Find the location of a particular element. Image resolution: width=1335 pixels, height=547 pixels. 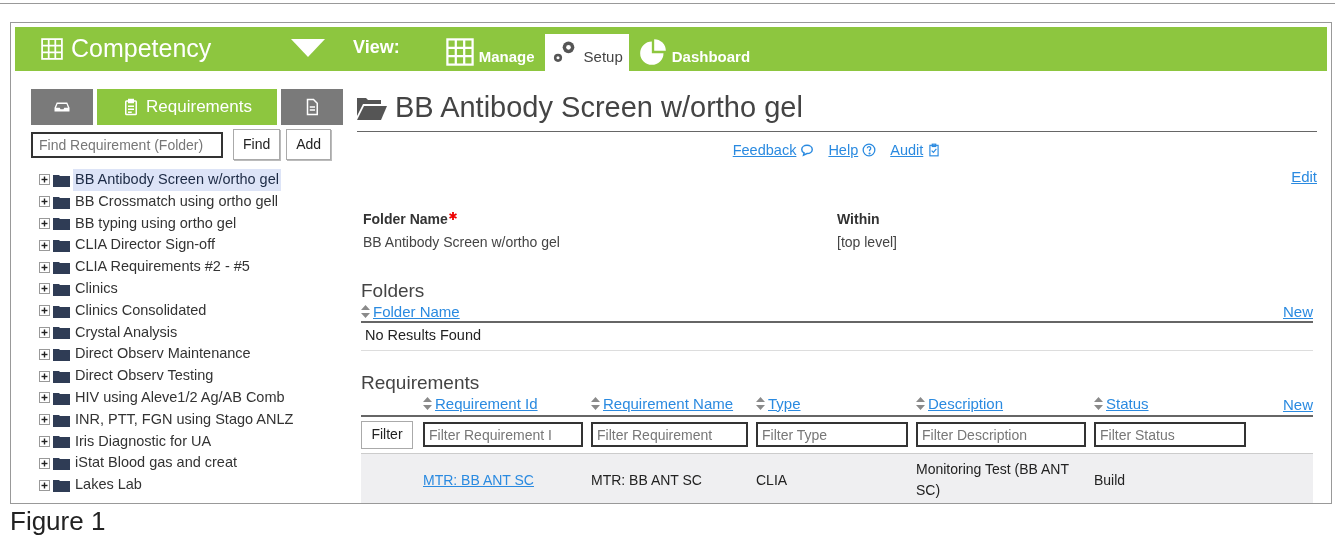

section-title: Folders is located at coordinates (393, 290).